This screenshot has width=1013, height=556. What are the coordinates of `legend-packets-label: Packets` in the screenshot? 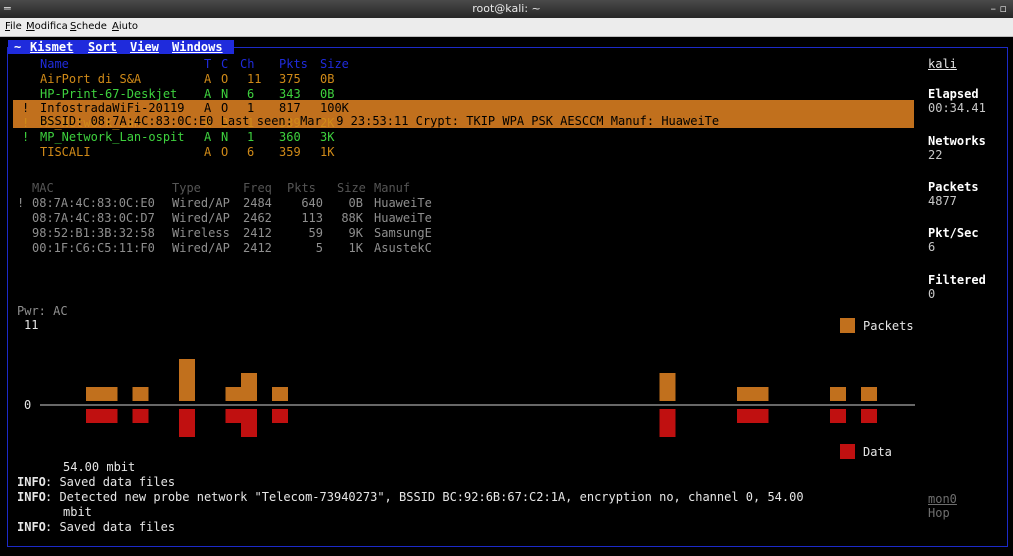 It's located at (888, 326).